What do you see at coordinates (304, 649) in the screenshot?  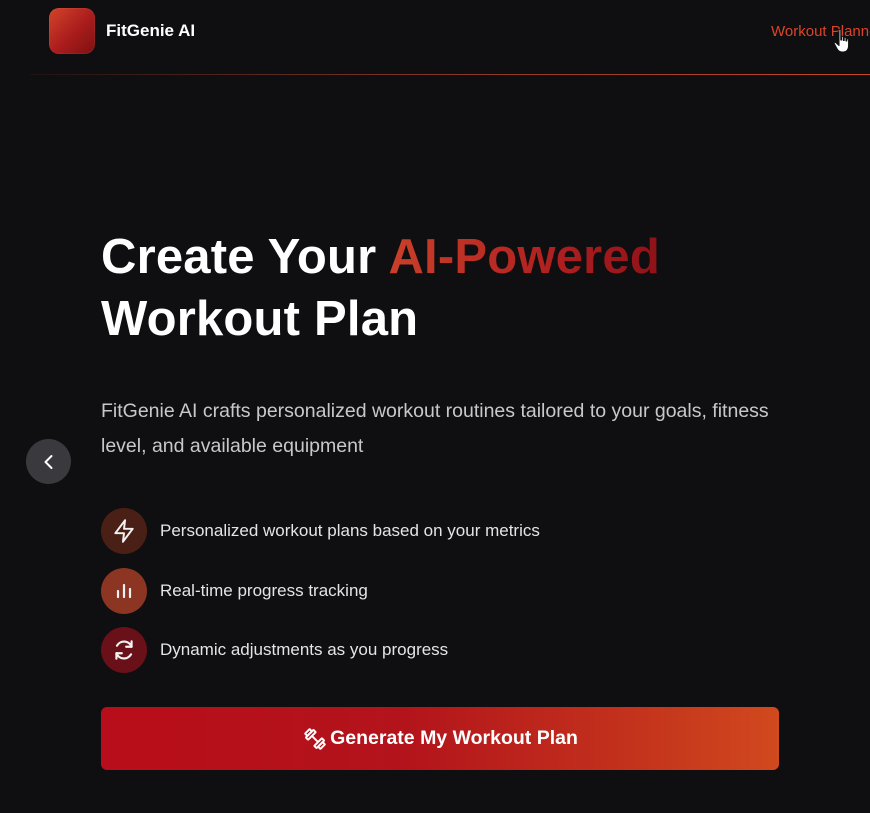 I see `feature-label: Dynamic adjustments as you progress` at bounding box center [304, 649].